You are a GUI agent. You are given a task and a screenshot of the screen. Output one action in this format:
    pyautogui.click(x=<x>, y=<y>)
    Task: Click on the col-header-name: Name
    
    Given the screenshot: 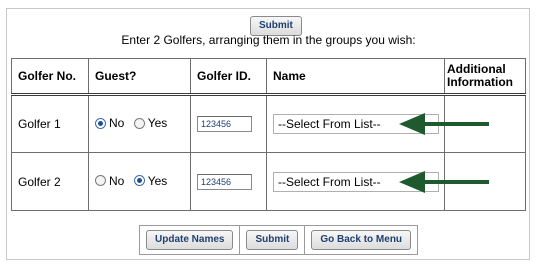 What is the action you would take?
    pyautogui.click(x=355, y=77)
    